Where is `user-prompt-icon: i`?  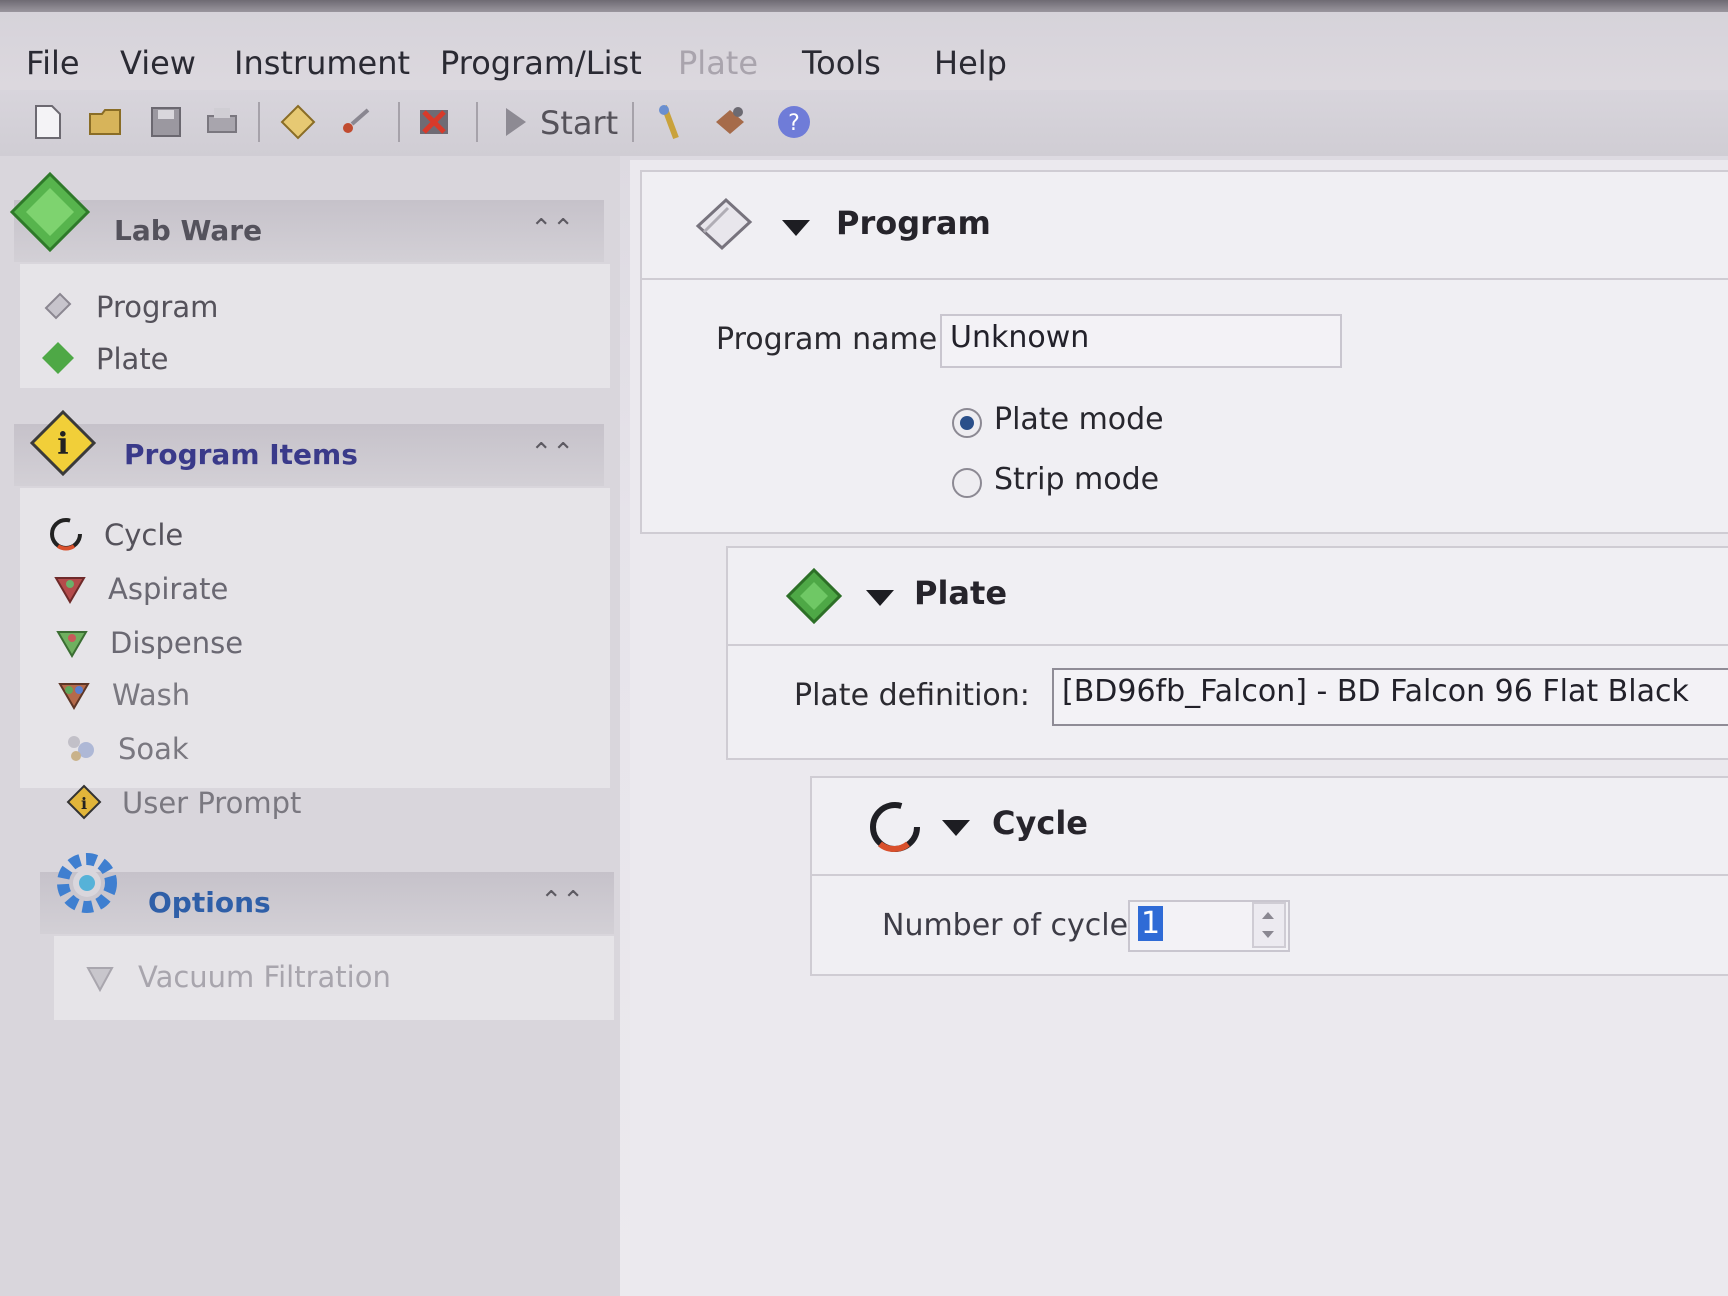
user-prompt-icon: i is located at coordinates (84, 802).